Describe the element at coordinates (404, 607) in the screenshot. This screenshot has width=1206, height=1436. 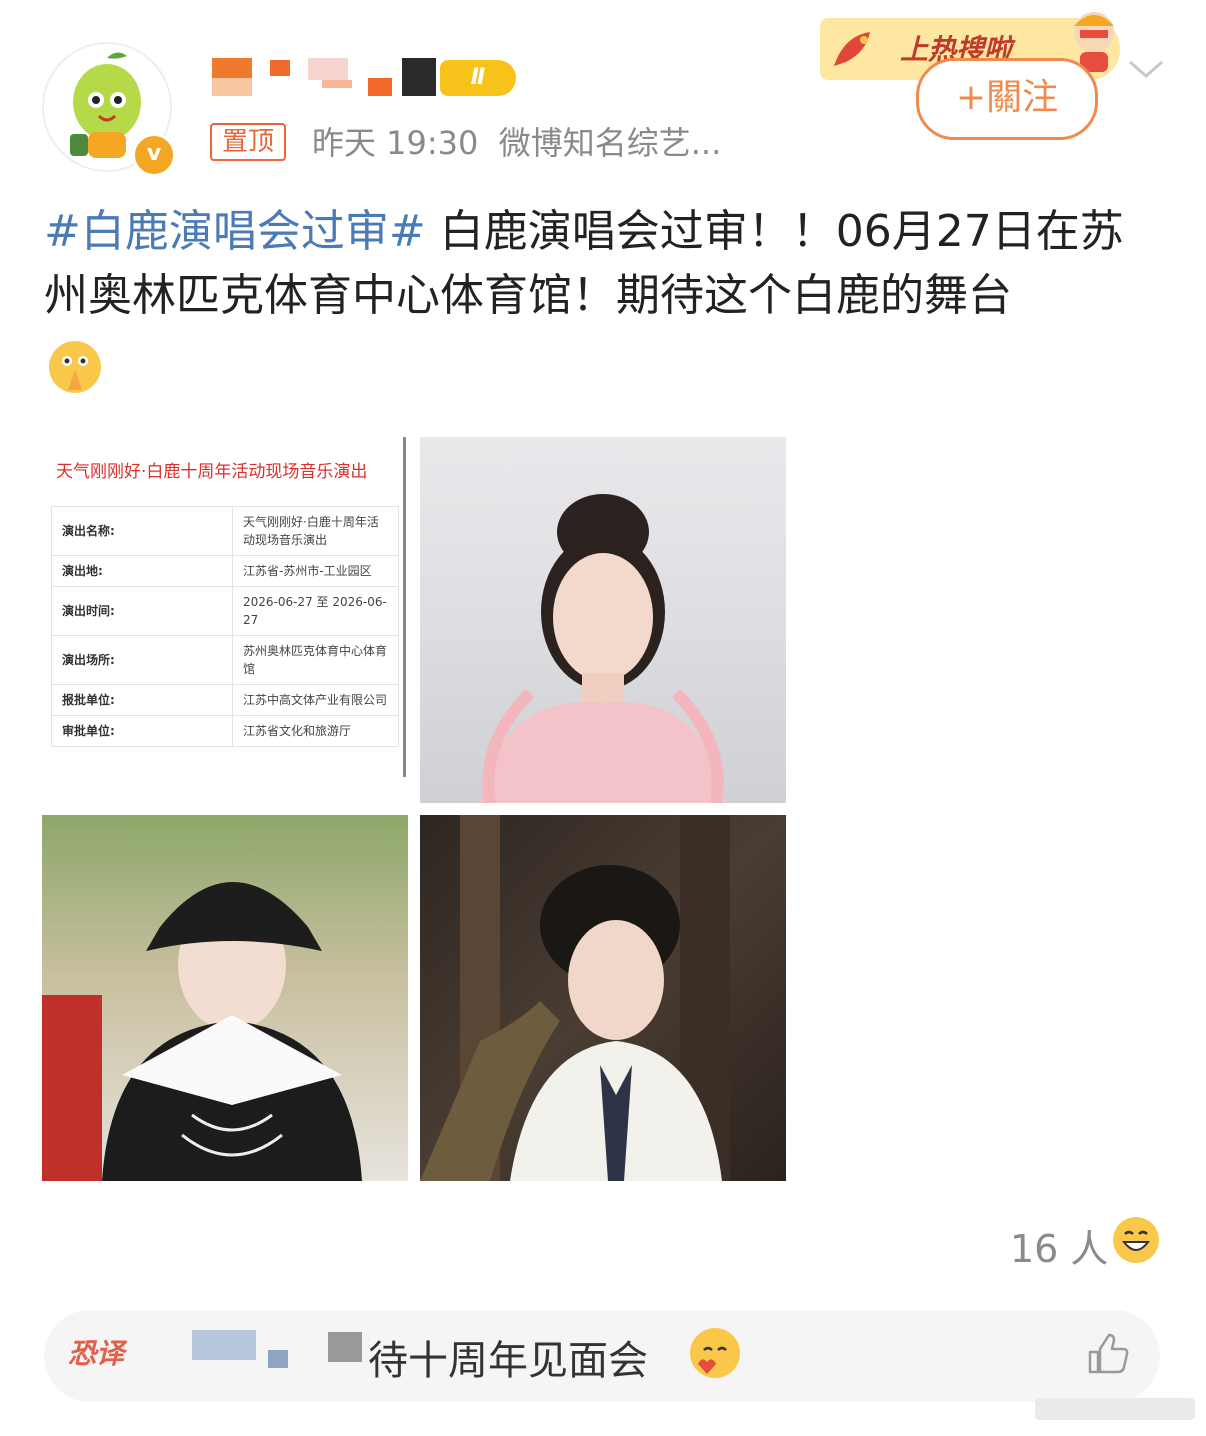
I see `document-scrollbar` at that location.